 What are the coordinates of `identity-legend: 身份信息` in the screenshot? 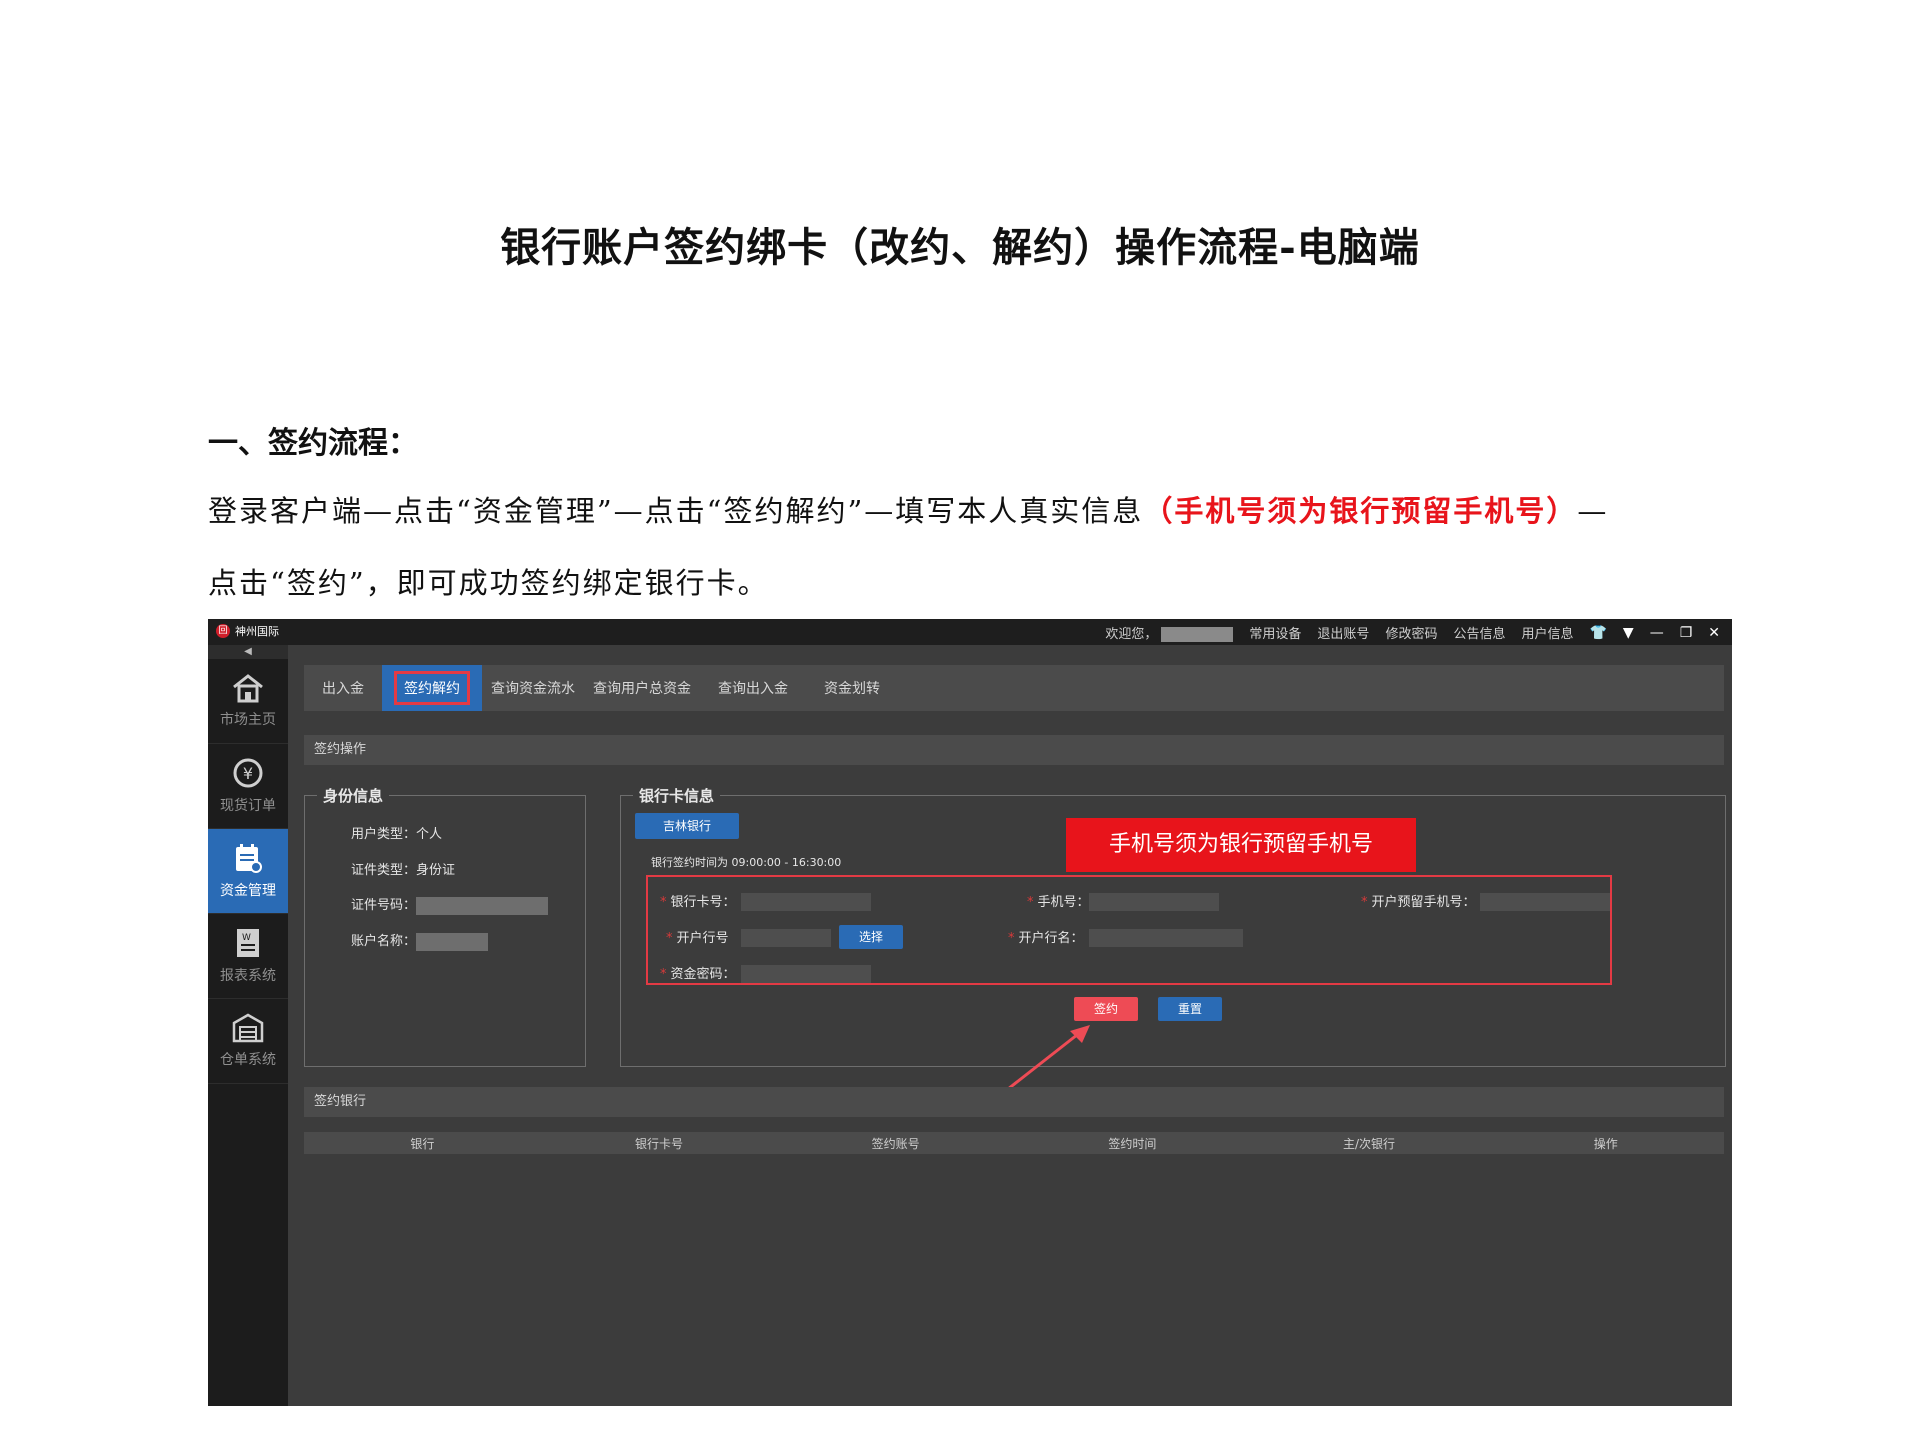 It's located at (353, 795).